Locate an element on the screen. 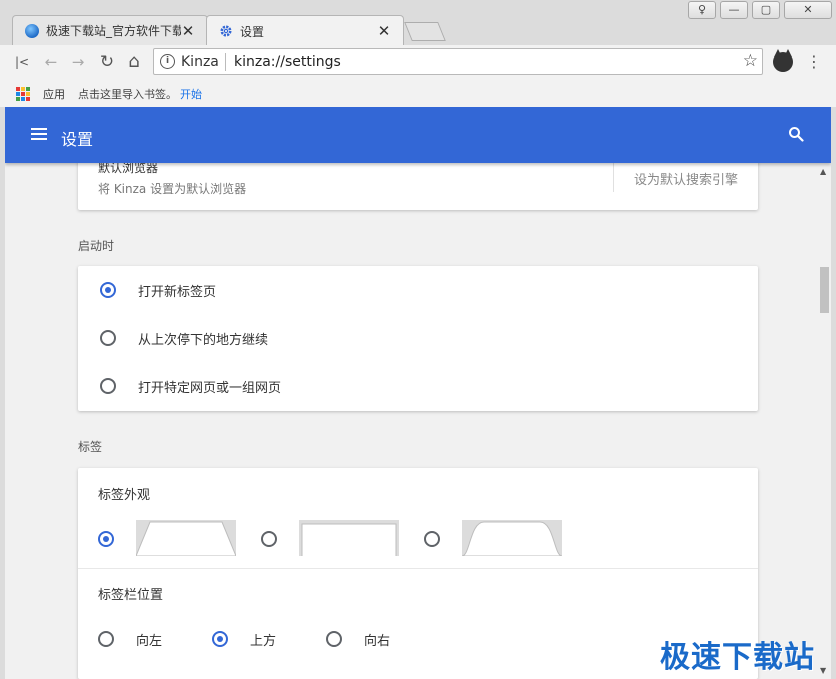 The width and height of the screenshot is (836, 679). apps-grid-icon is located at coordinates (23, 94).